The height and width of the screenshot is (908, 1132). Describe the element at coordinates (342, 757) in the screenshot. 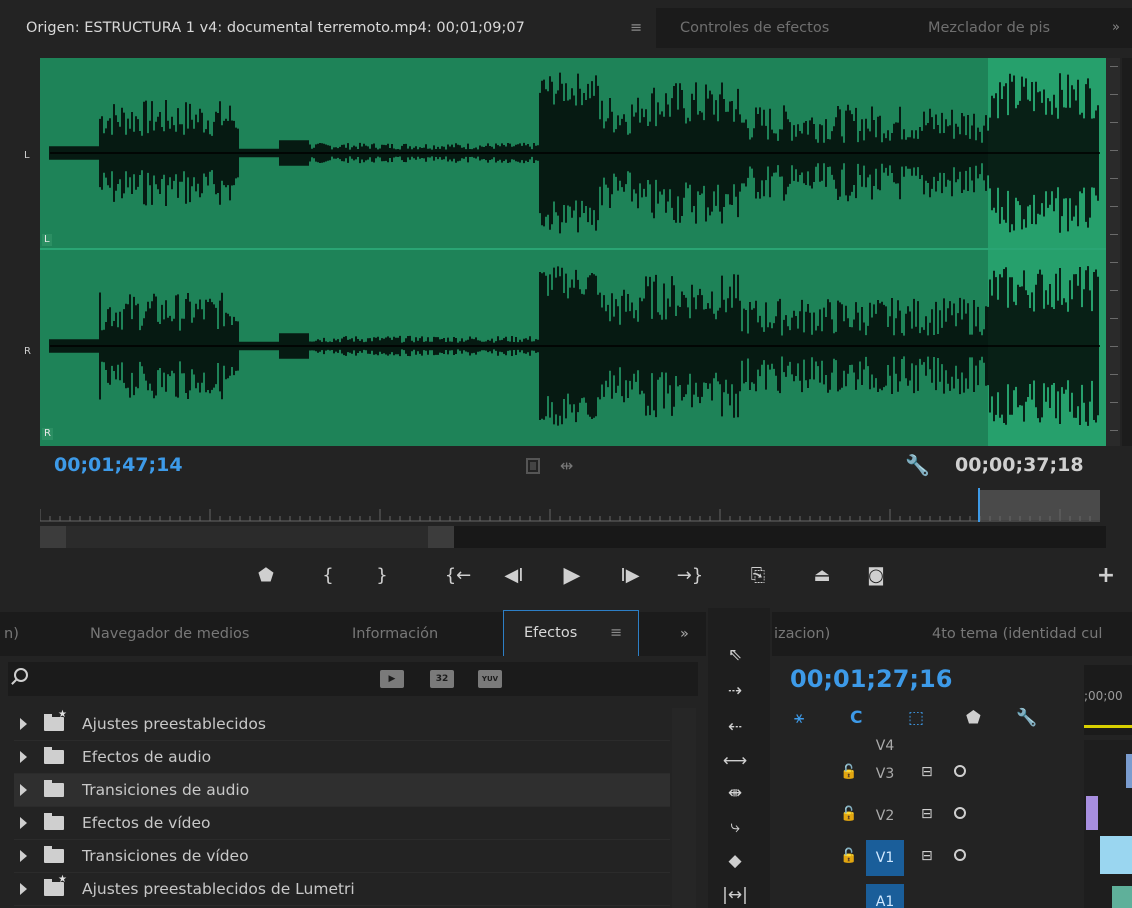

I see `list-item: Efectos de audio` at that location.